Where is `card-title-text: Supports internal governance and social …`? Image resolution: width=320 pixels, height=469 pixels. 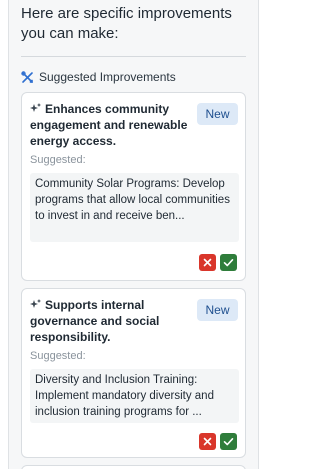 card-title-text: Supports internal governance and social … is located at coordinates (95, 321).